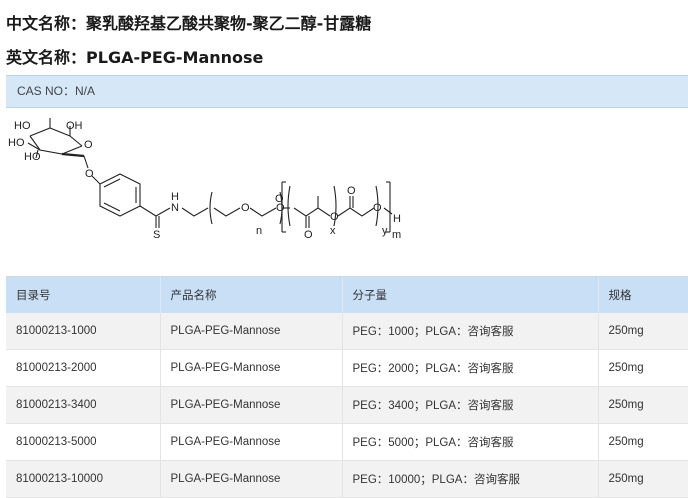 Image resolution: width=688 pixels, height=498 pixels. I want to click on english-name-value: PLGA-PEG-Mannose, so click(175, 57).